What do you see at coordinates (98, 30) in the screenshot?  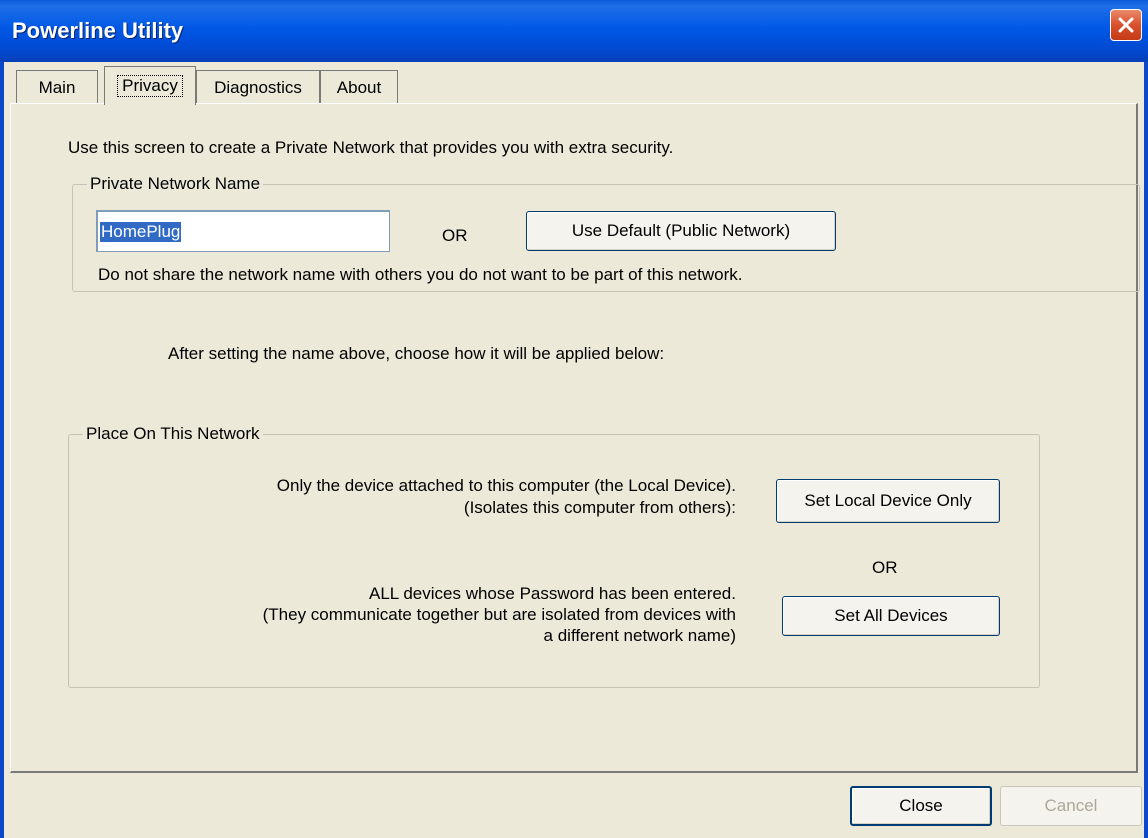 I see `window-title: Powerline Utility` at bounding box center [98, 30].